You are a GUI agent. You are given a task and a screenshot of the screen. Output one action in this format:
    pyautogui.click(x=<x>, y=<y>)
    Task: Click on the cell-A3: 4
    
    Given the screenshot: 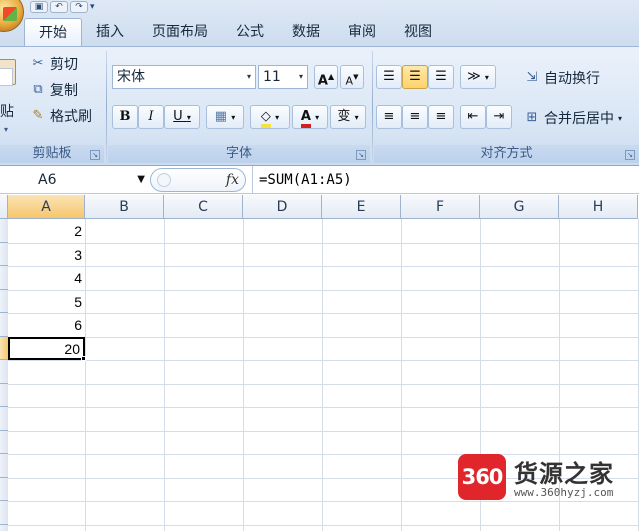 What is the action you would take?
    pyautogui.click(x=46, y=277)
    